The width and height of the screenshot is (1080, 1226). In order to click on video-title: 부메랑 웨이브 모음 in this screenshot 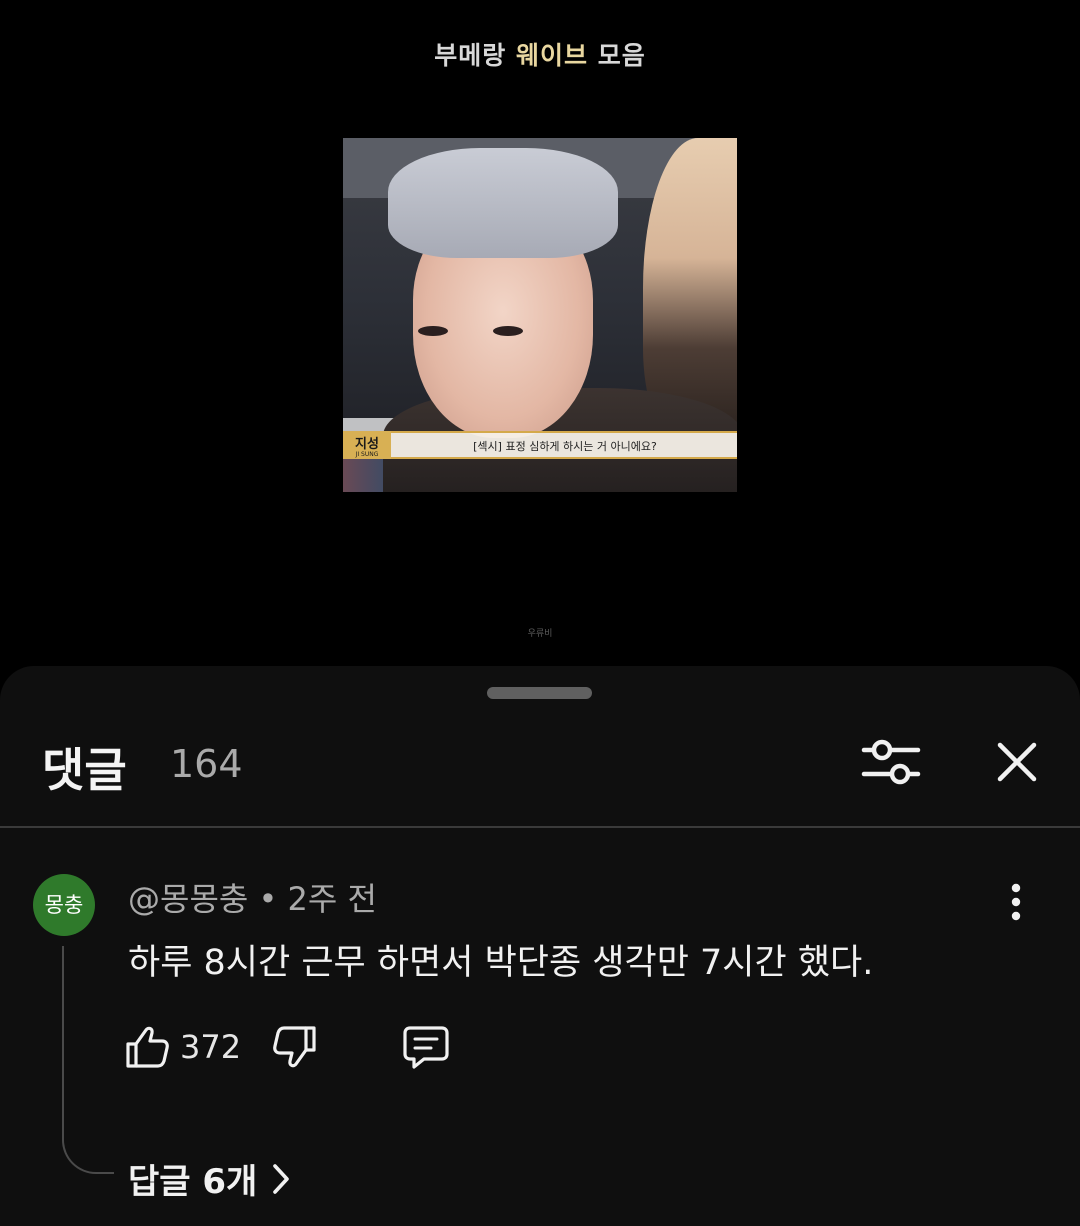, I will do `click(540, 54)`.